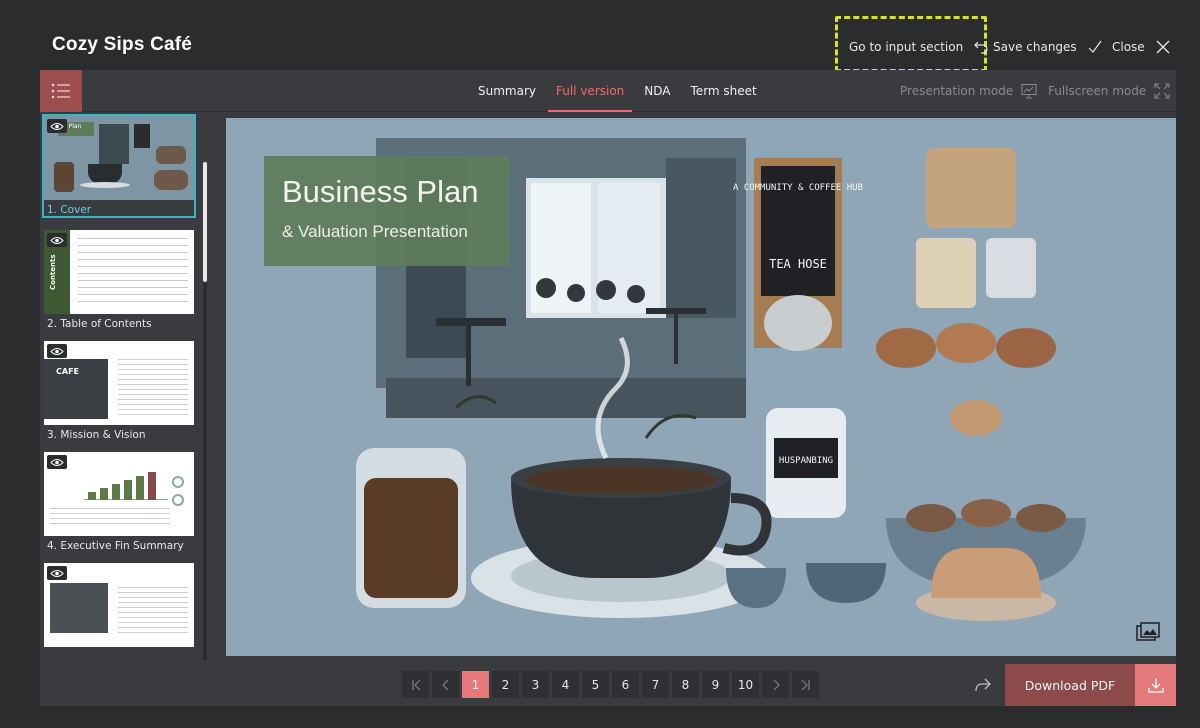  What do you see at coordinates (1095, 46) in the screenshot?
I see `check-icon` at bounding box center [1095, 46].